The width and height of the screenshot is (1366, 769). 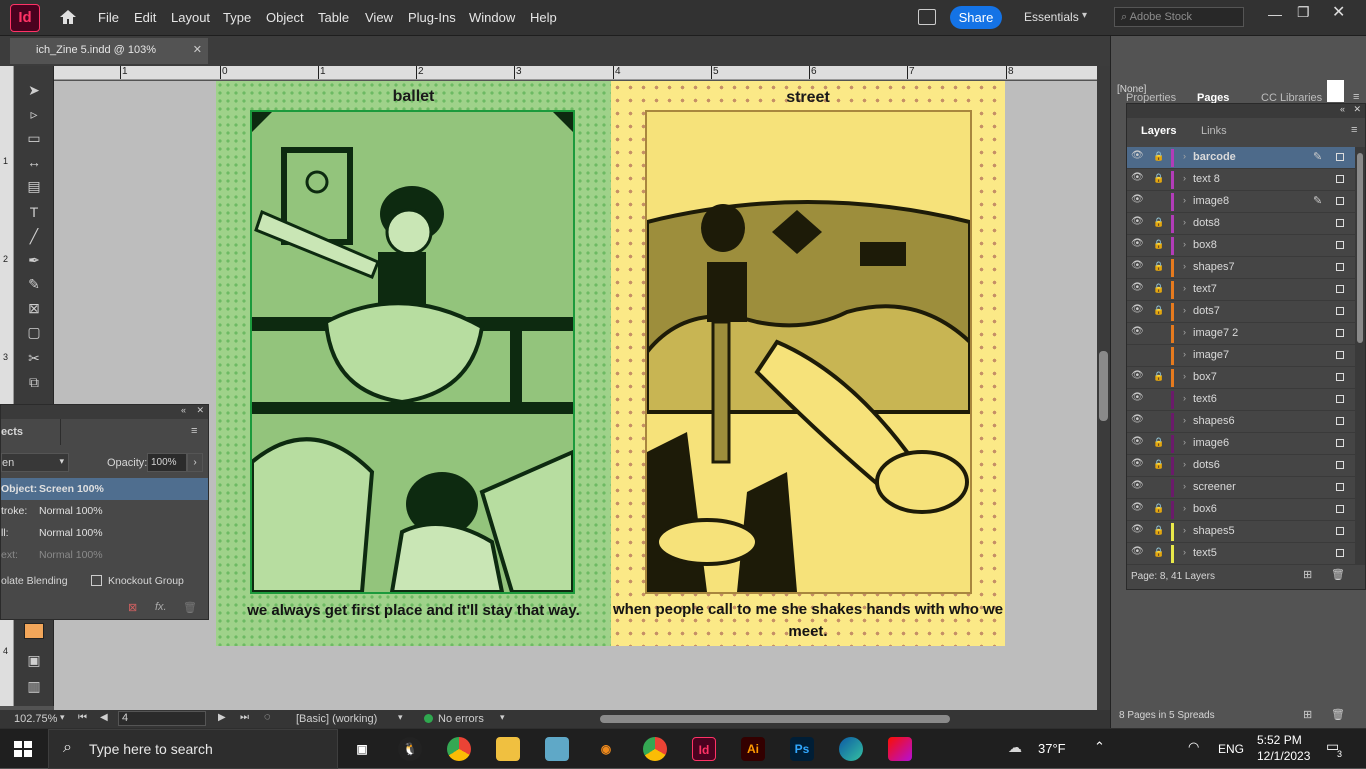 What do you see at coordinates (557, 749) in the screenshot?
I see `app-icon` at bounding box center [557, 749].